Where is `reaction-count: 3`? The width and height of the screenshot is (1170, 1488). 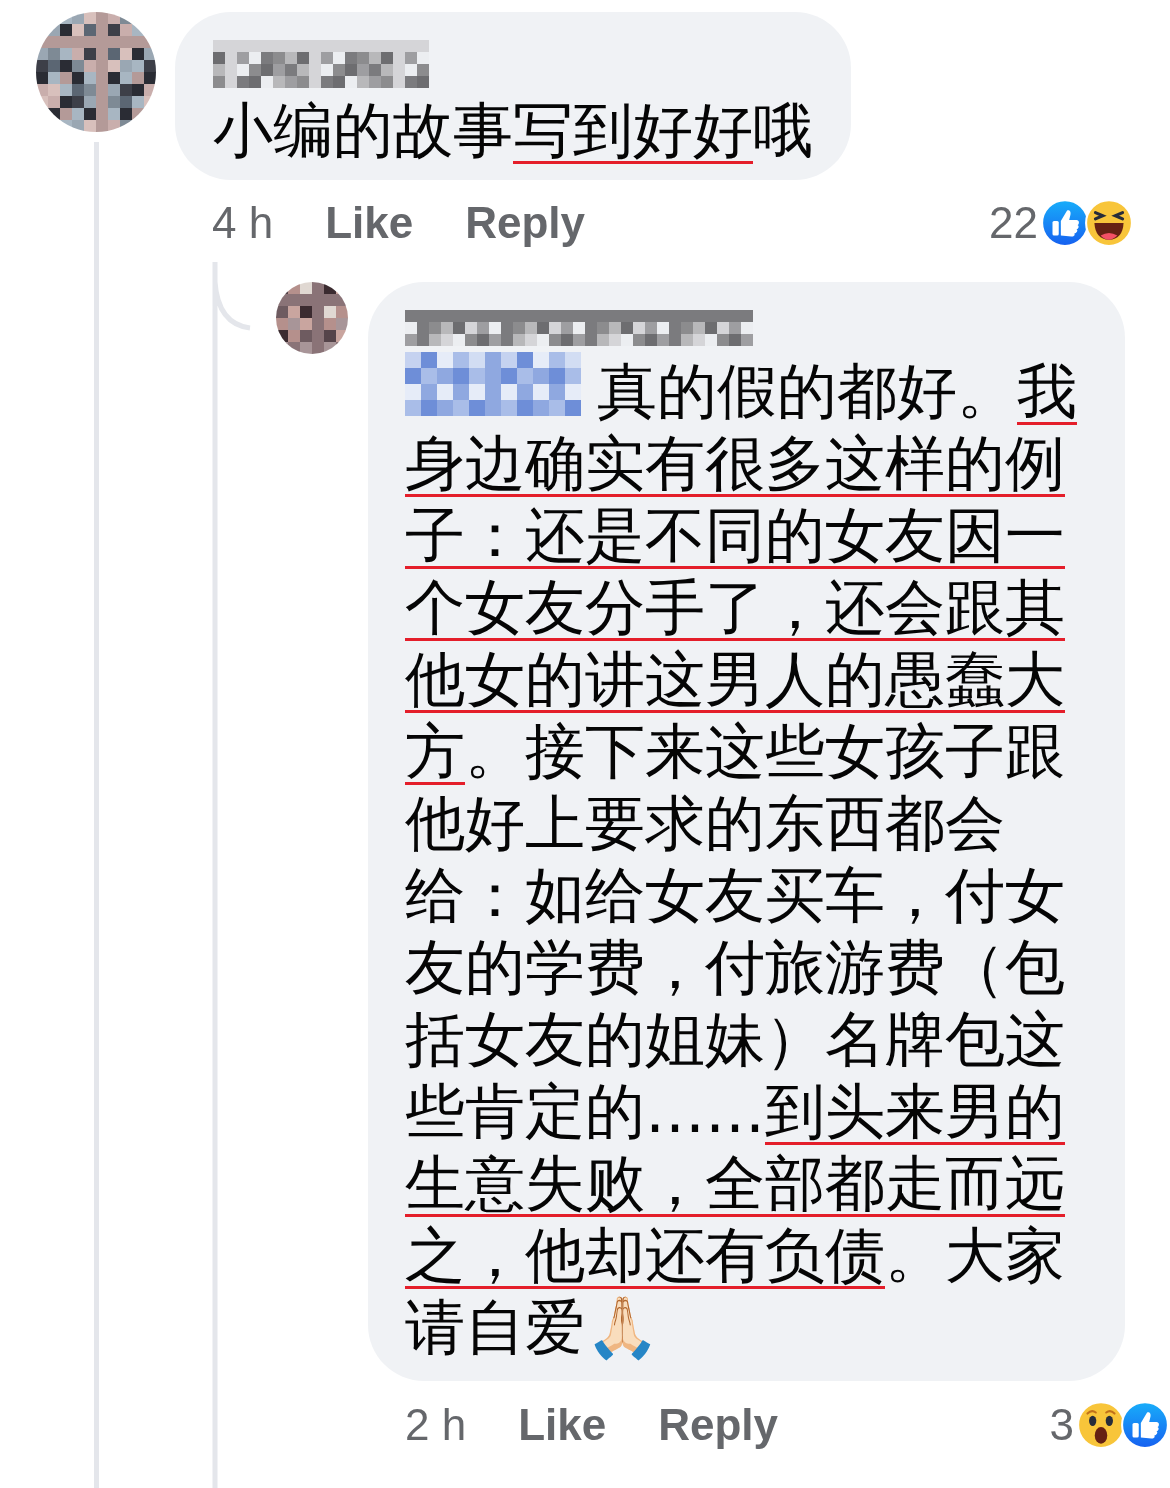
reaction-count: 3 is located at coordinates (1061, 1424).